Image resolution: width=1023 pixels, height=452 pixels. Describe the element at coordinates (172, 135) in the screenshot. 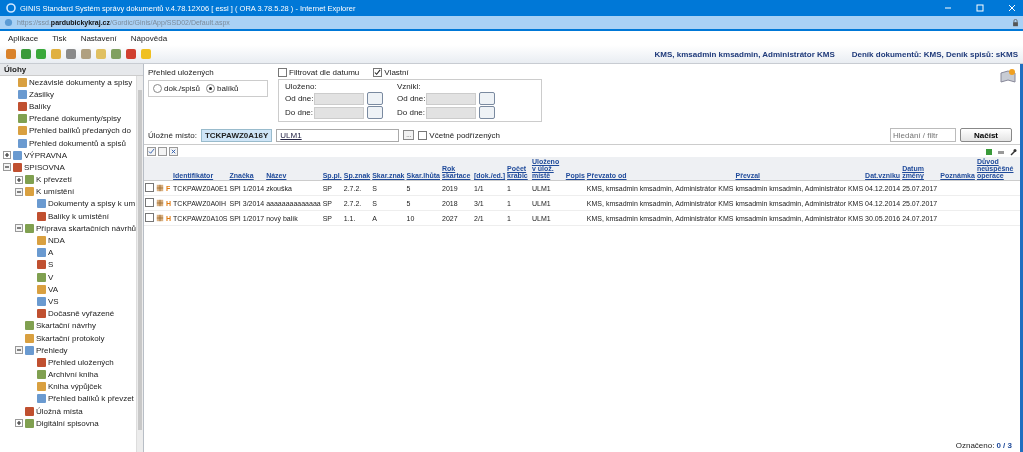

I see `field-label: Úložné místo:` at that location.